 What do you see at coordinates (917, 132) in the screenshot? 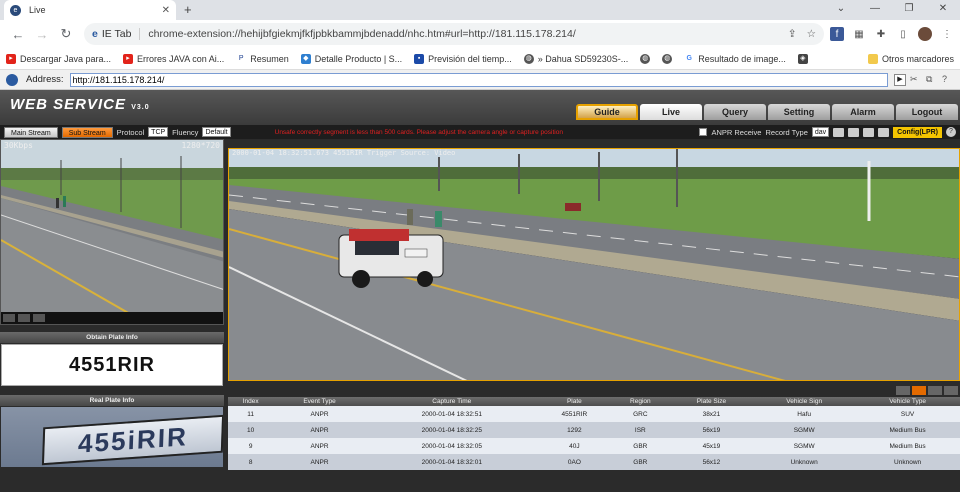
I see `config-lpr-button: Config(LPR)` at bounding box center [917, 132].